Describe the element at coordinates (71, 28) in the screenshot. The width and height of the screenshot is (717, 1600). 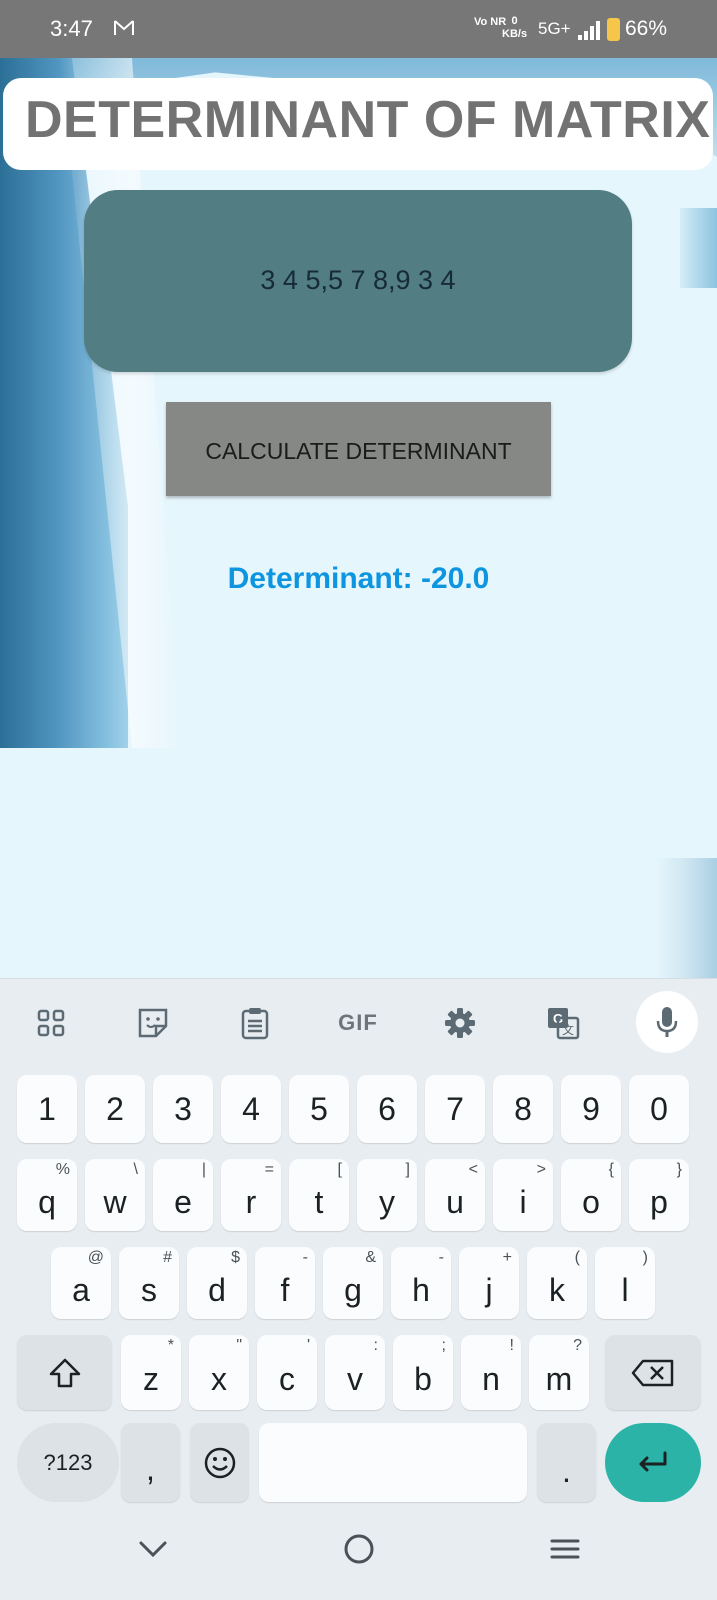
I see `status-time: 3:47` at that location.